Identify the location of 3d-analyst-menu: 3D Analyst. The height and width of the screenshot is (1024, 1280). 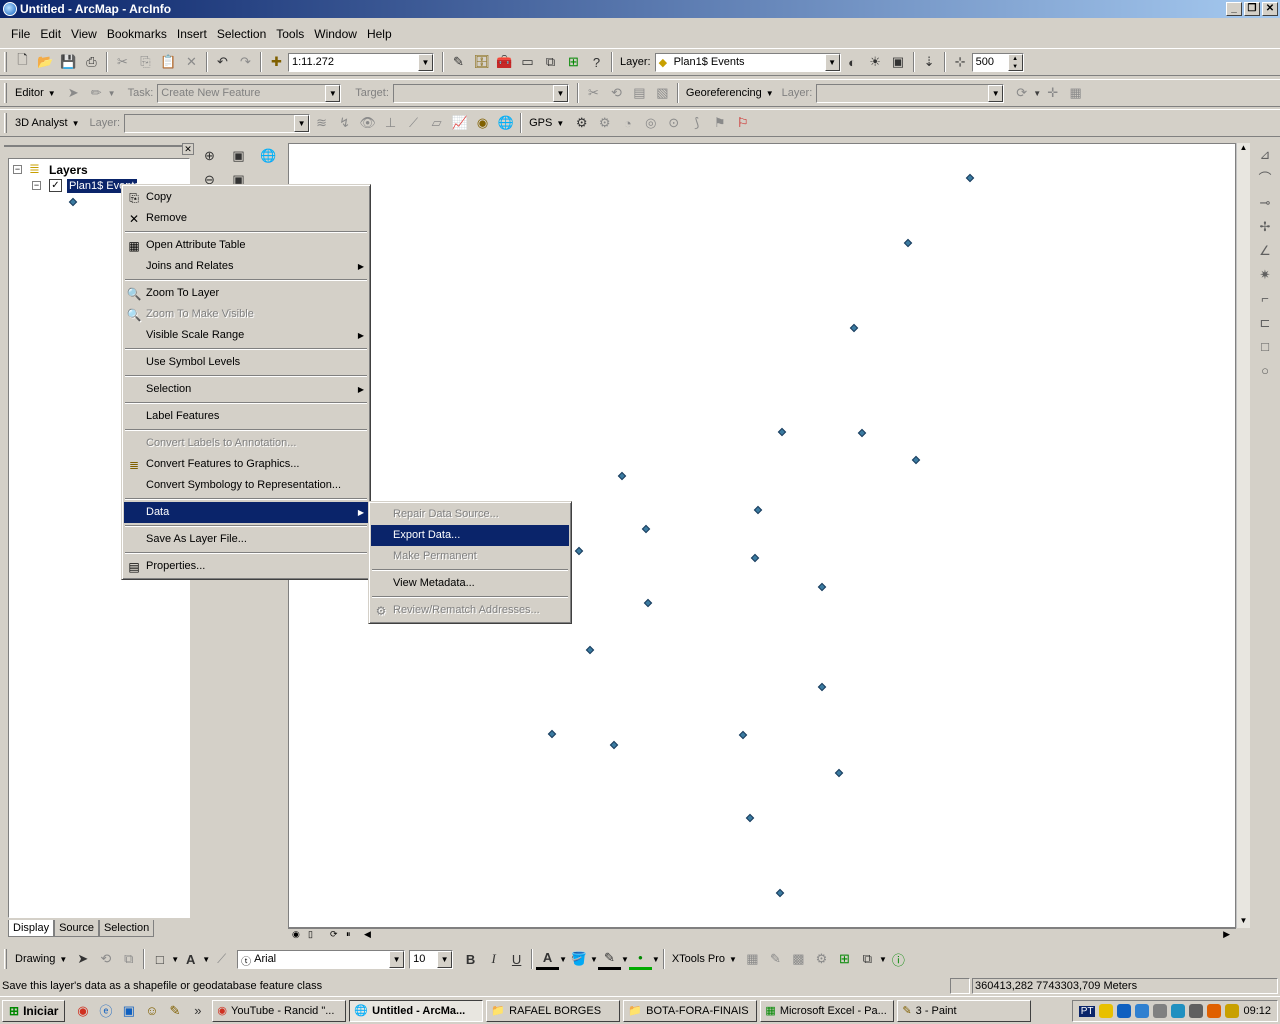
(41, 123).